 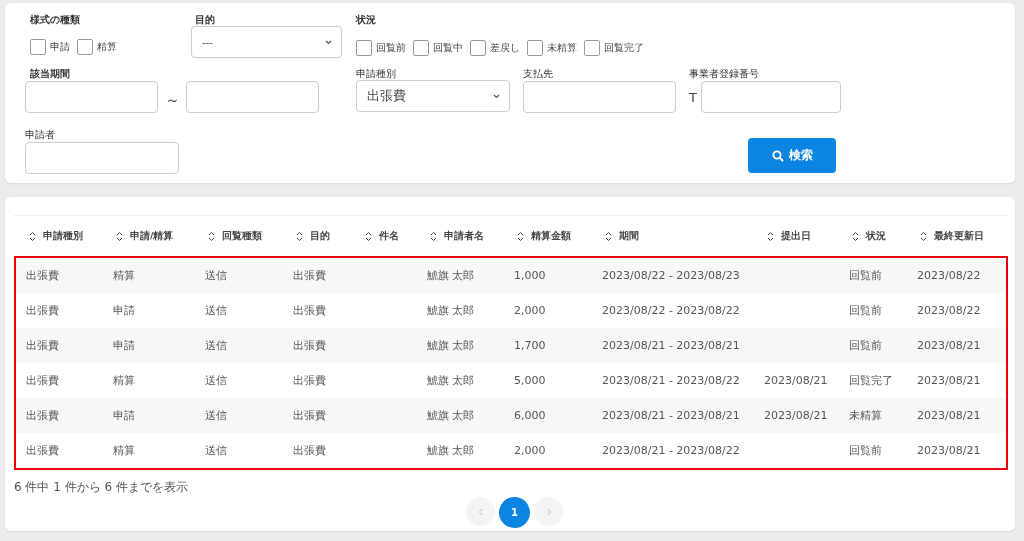 I want to click on checkbox-label: 回覧中, so click(x=448, y=48).